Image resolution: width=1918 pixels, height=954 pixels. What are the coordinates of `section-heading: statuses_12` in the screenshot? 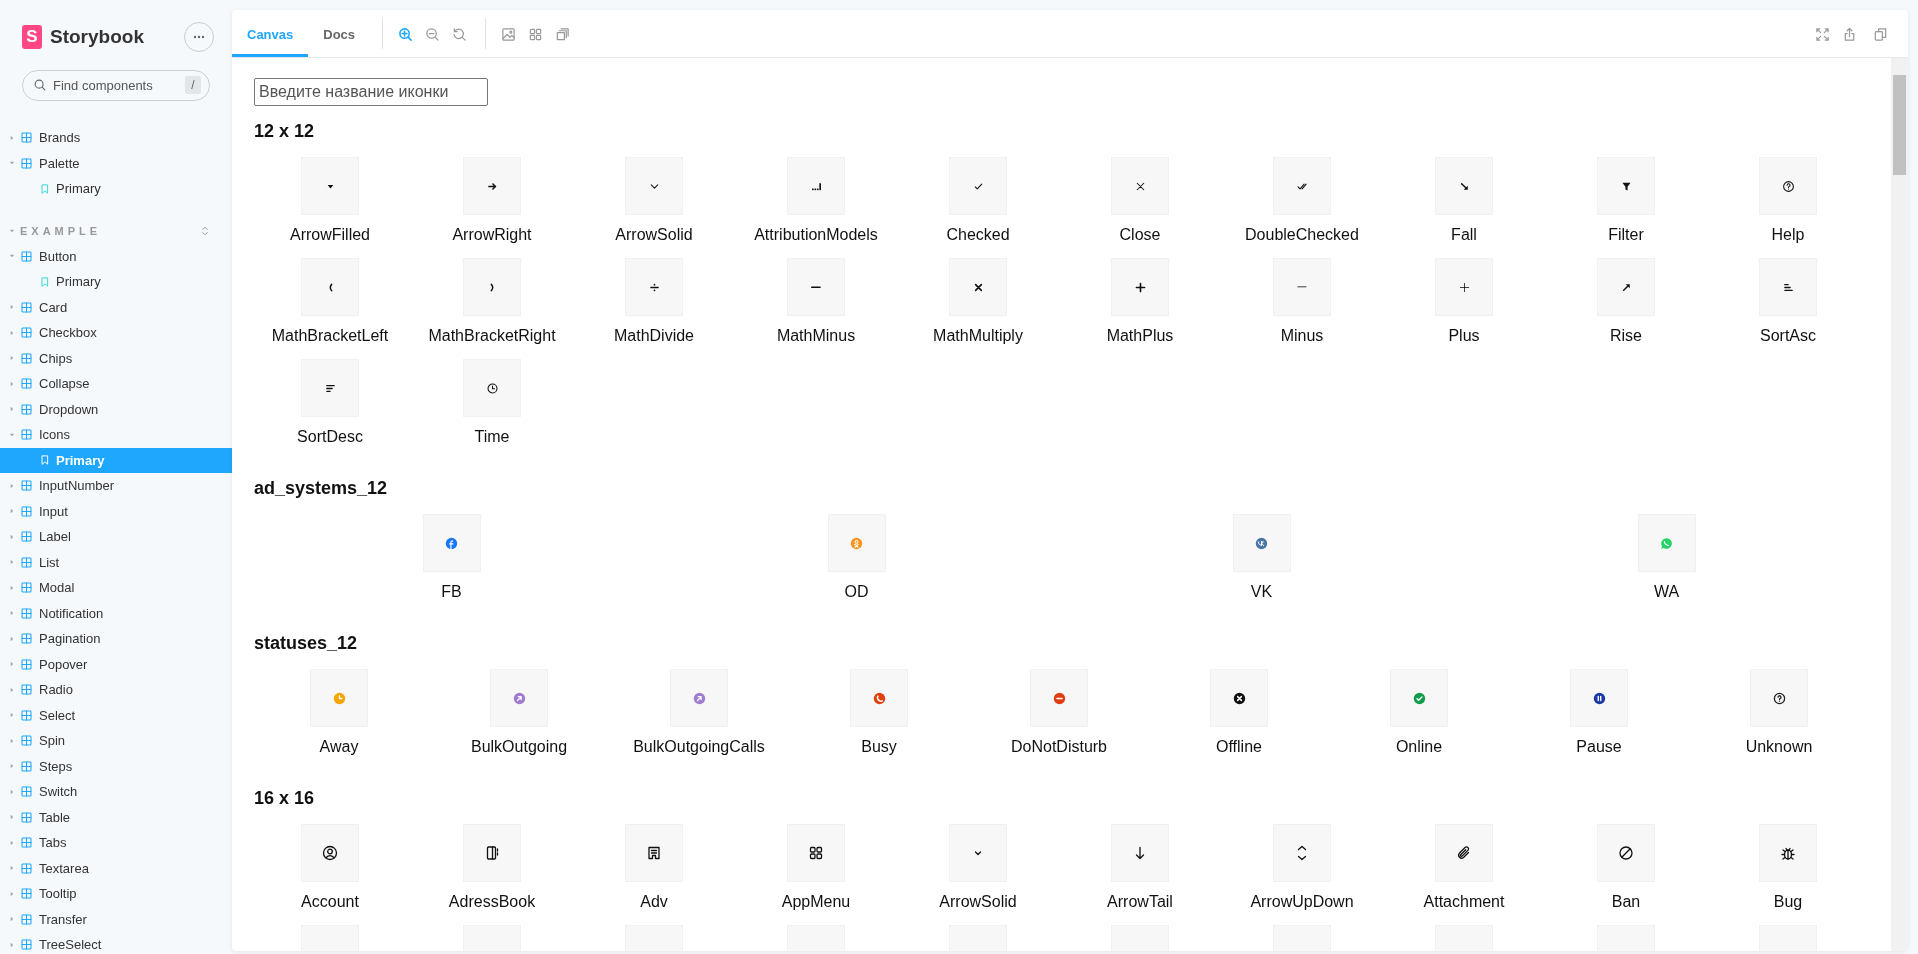 It's located at (306, 643).